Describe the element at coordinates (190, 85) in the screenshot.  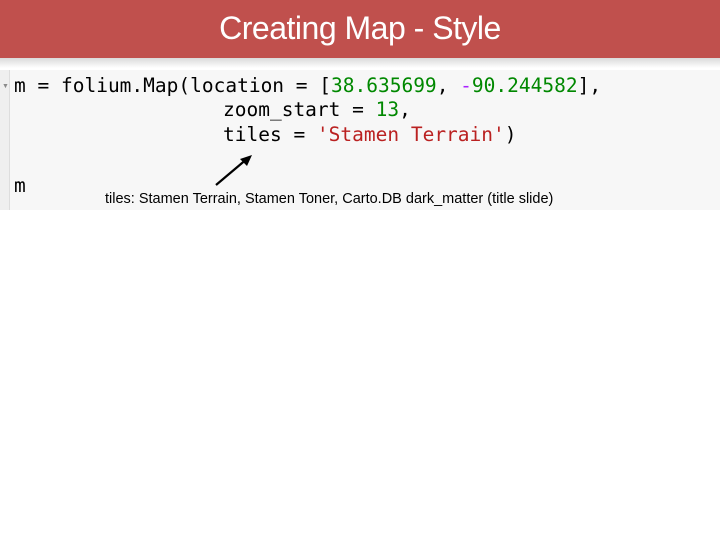
I see `code-token-call: folium.Map(location =` at that location.